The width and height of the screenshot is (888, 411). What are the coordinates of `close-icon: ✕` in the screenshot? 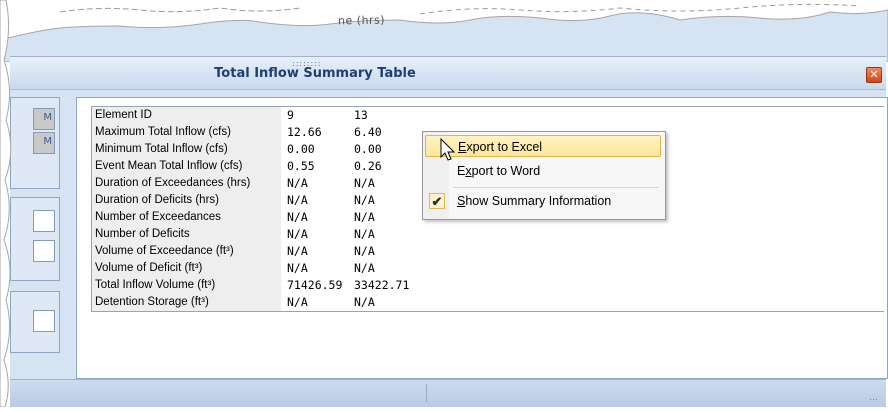 It's located at (874, 74).